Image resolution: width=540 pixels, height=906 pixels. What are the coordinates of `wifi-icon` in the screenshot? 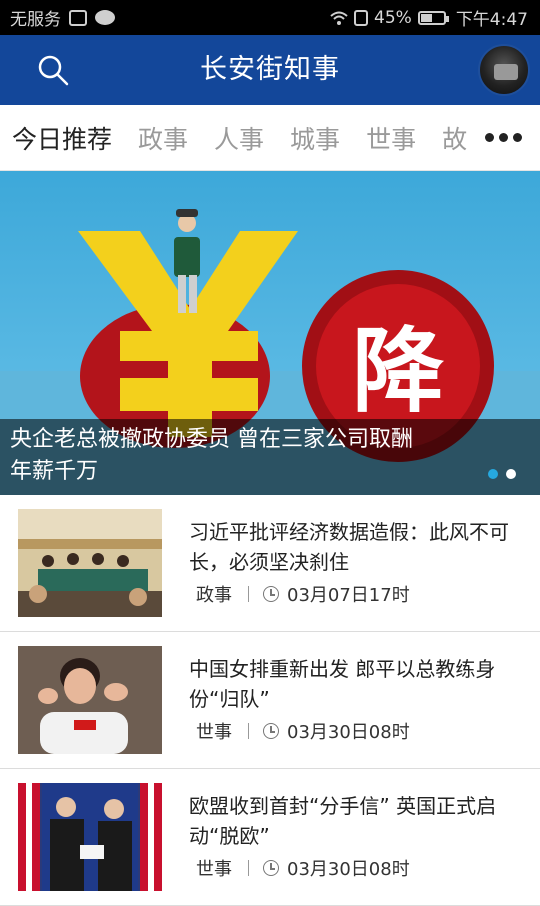 It's located at (339, 18).